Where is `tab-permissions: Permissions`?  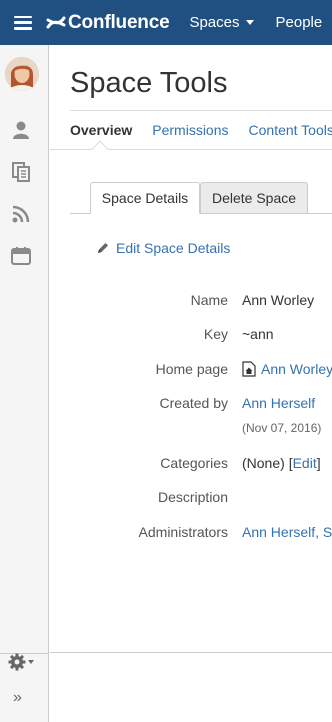
tab-permissions: Permissions is located at coordinates (190, 130).